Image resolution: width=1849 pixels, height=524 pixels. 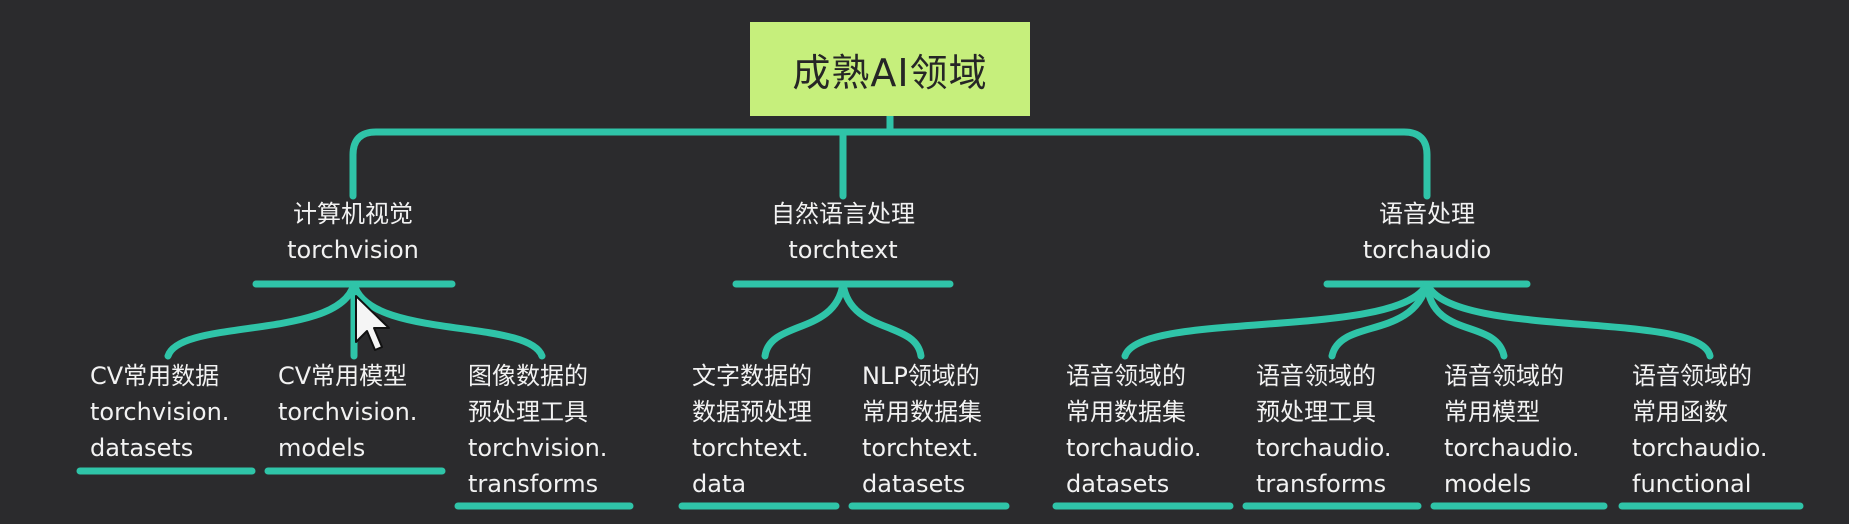 What do you see at coordinates (1512, 430) in the screenshot?
I see `leaf-audio-models: 语音领域的 常用模型 torchaudio. models` at bounding box center [1512, 430].